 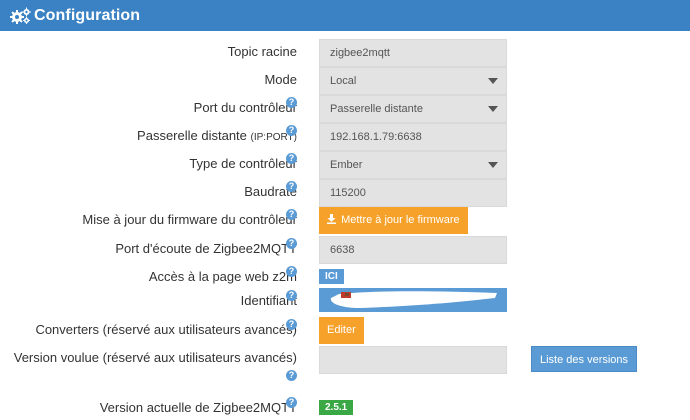 What do you see at coordinates (413, 137) in the screenshot?
I see `passerelle-distante-input: 192.168.1.79:6638` at bounding box center [413, 137].